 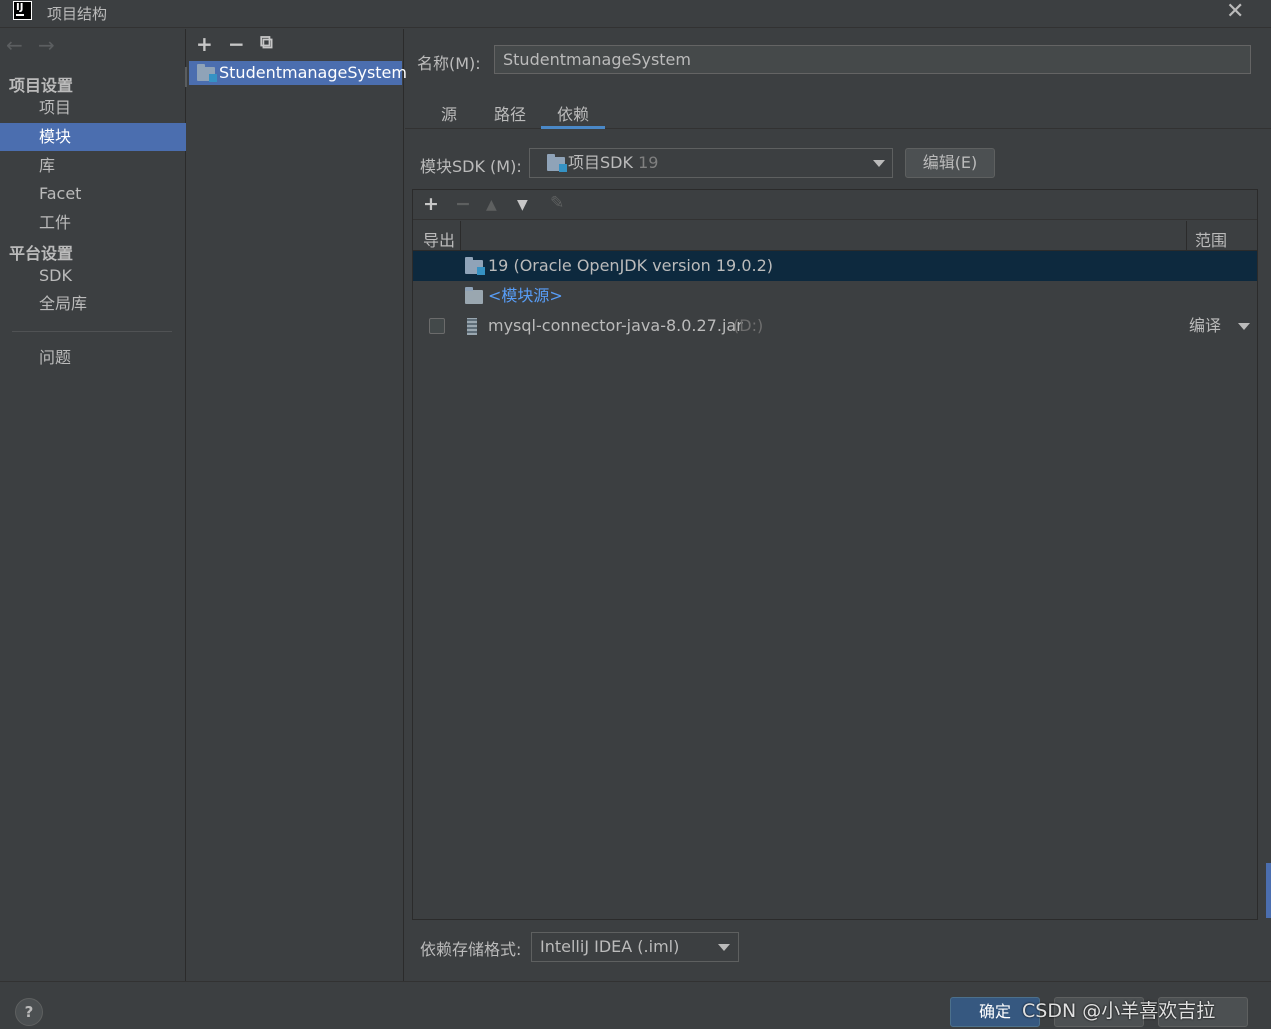 I want to click on table-row: <模块源>, so click(x=835, y=296).